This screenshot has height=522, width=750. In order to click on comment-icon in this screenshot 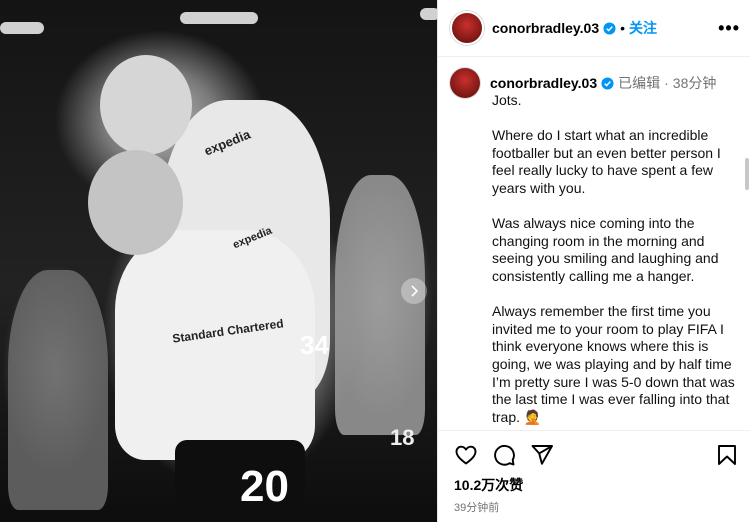, I will do `click(504, 455)`.